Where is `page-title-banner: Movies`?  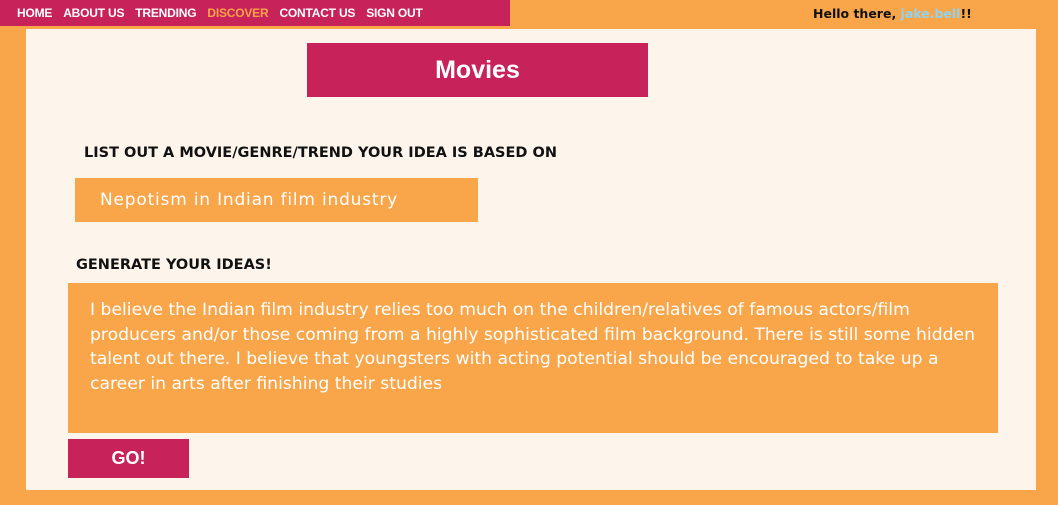
page-title-banner: Movies is located at coordinates (477, 70).